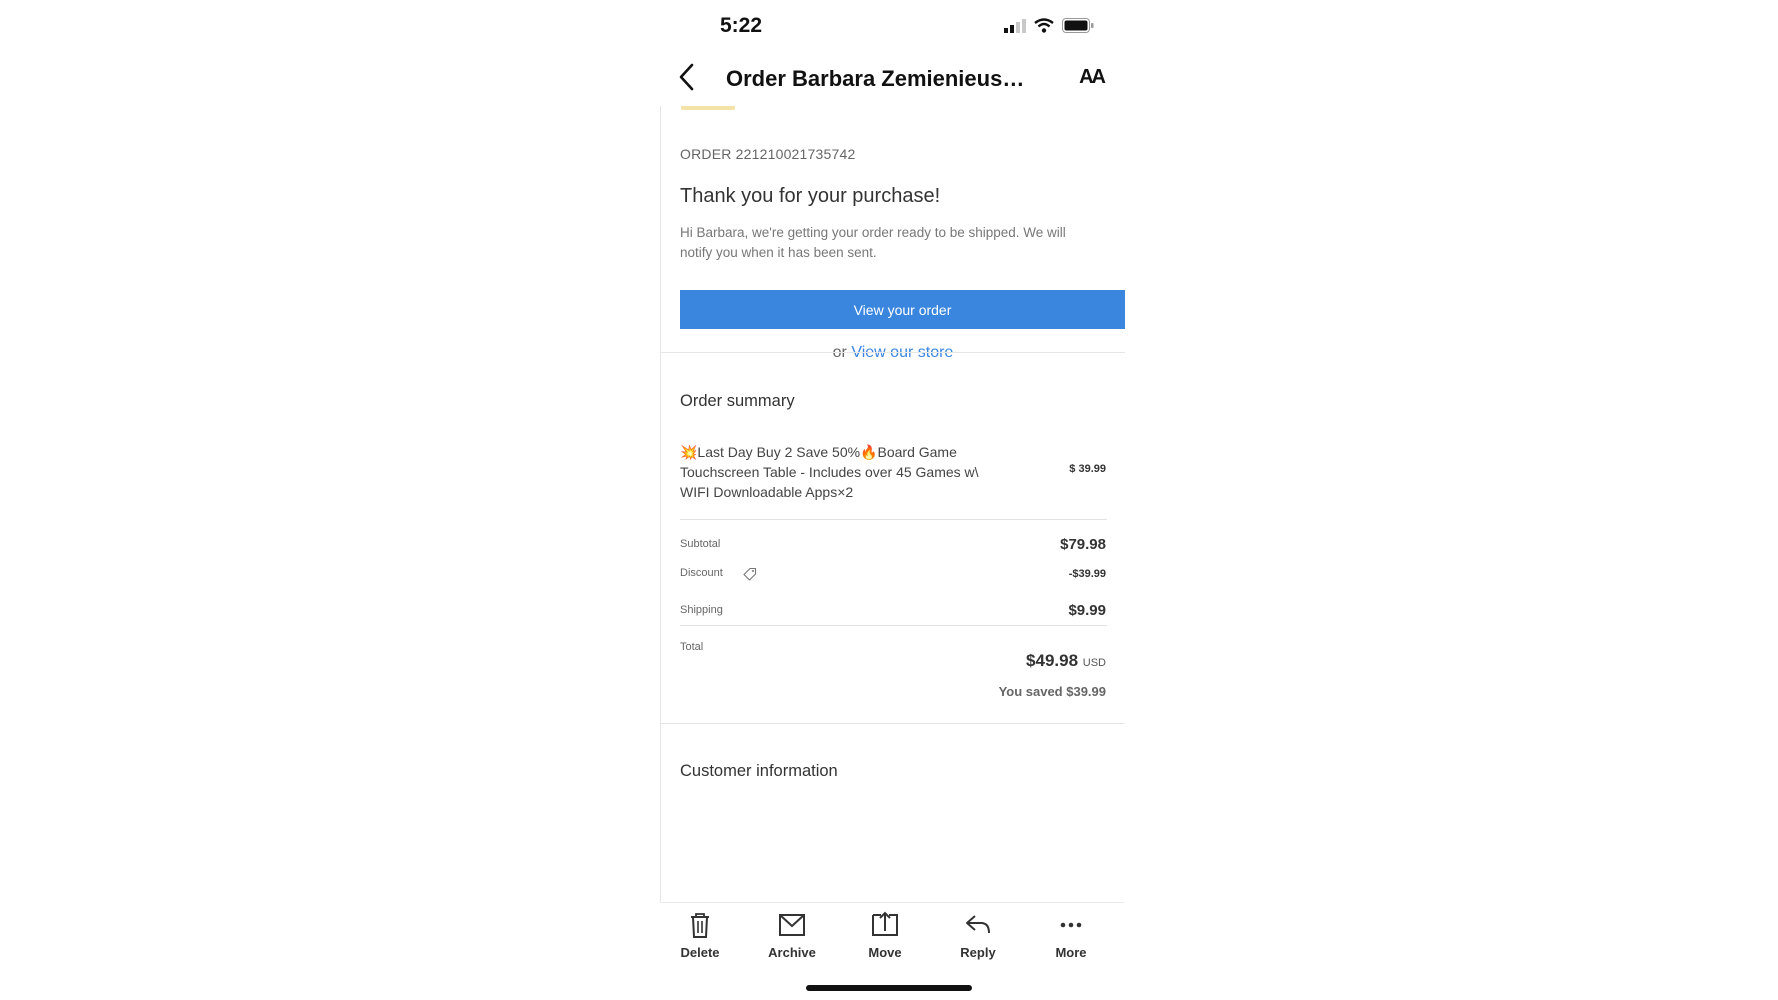  Describe the element at coordinates (1071, 952) in the screenshot. I see `more-label: More` at that location.